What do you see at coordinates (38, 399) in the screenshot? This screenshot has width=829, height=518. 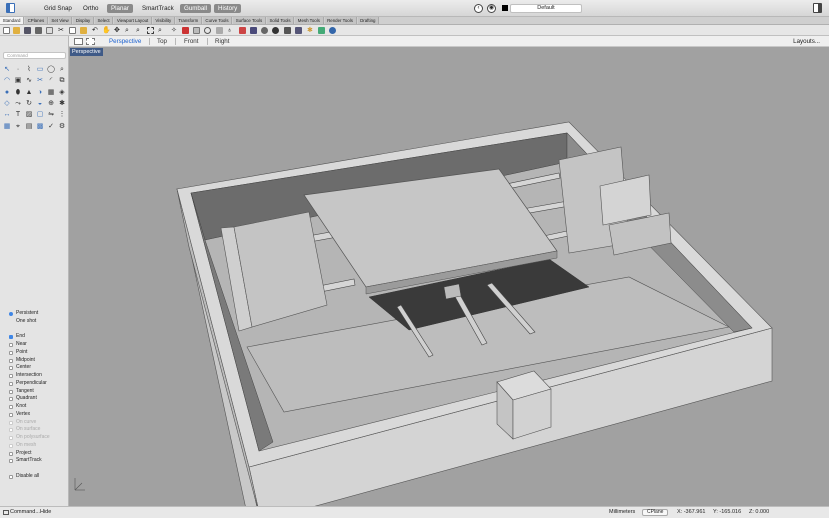 I see `osnap-item: Quadrant` at bounding box center [38, 399].